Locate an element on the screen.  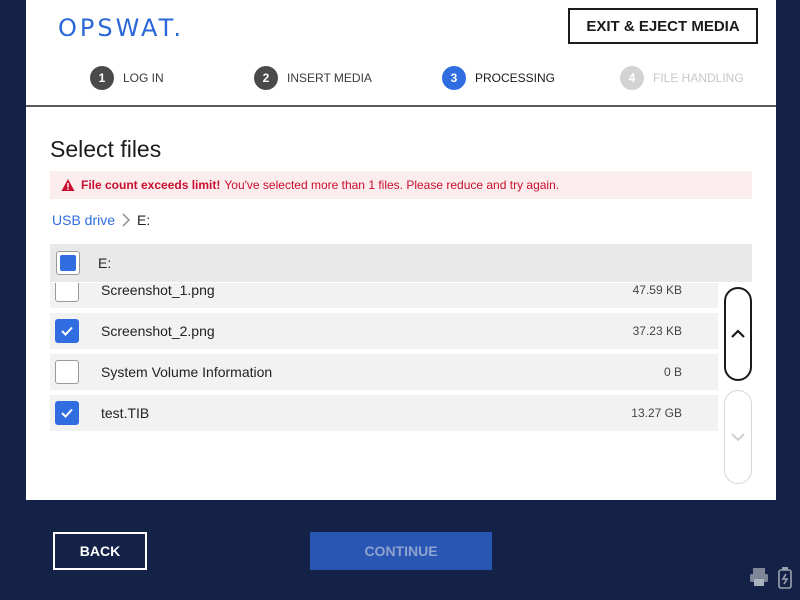
step-file-handling: 4 FILE HANDLING is located at coordinates (682, 78).